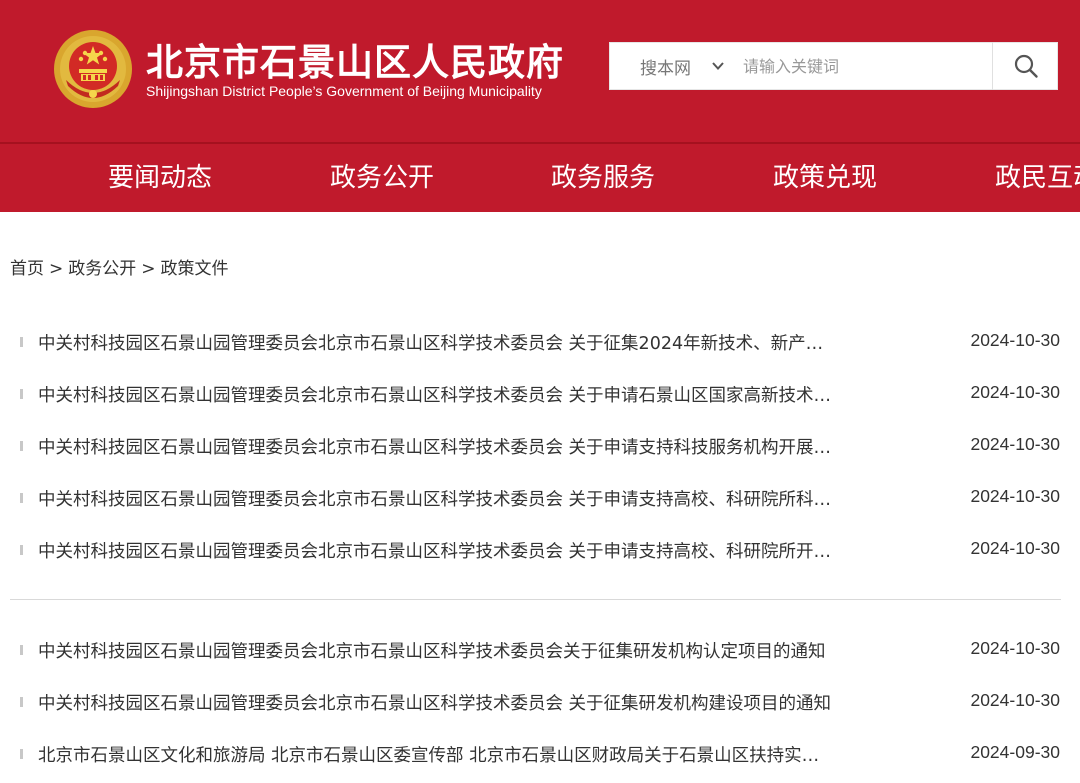 Image resolution: width=1080 pixels, height=783 pixels. I want to click on nav-item-policy-fulfillment: 政策兑现, so click(825, 178).